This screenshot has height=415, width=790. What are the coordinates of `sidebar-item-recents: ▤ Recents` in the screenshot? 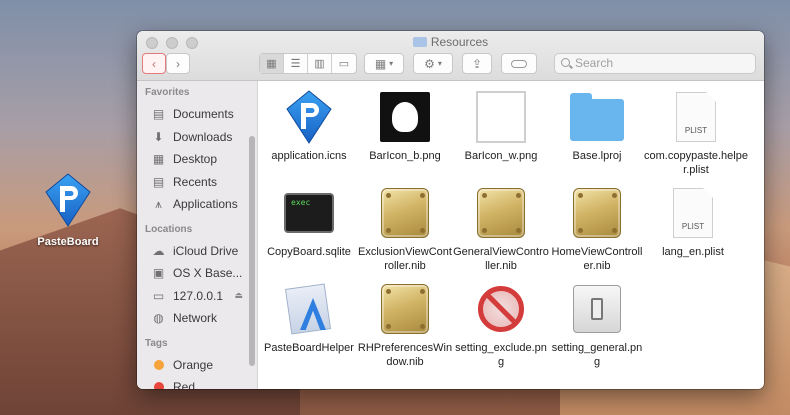 It's located at (197, 182).